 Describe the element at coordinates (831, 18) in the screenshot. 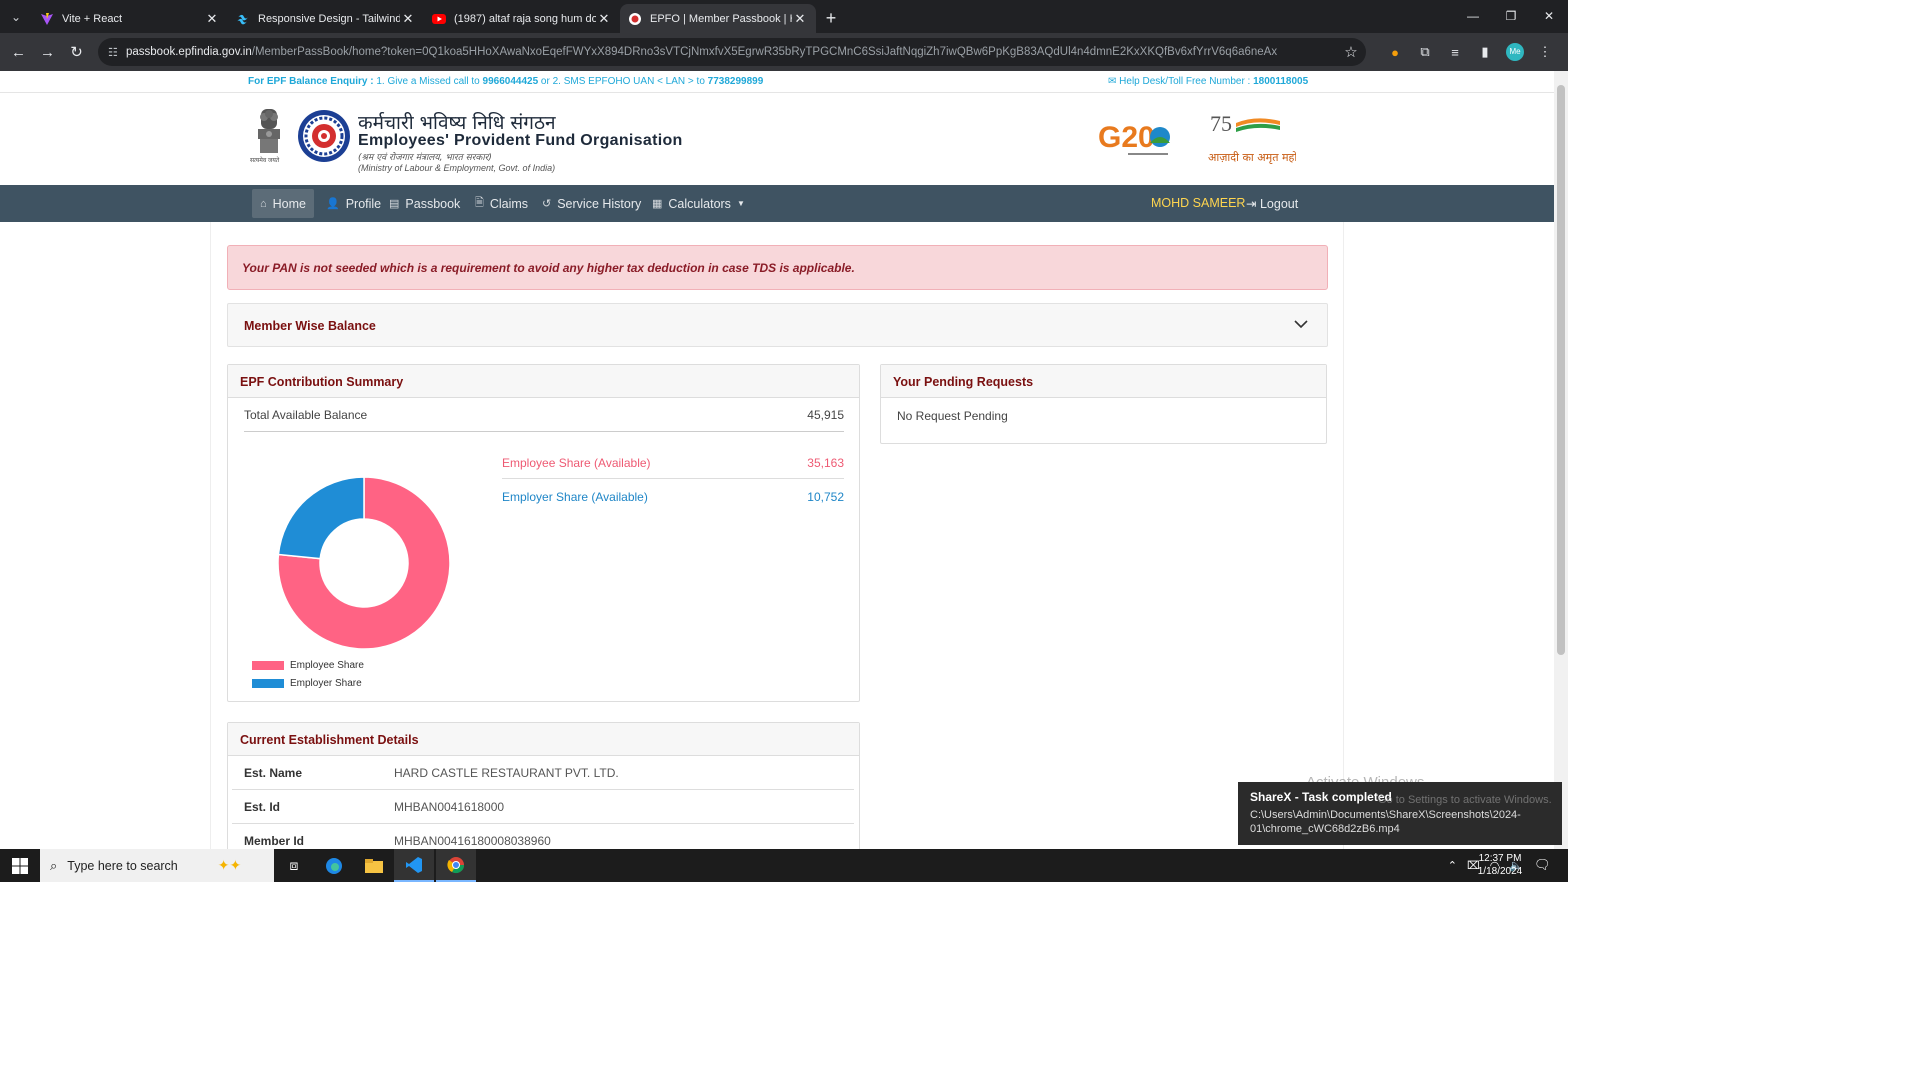

I see `new-tab-button: +` at that location.